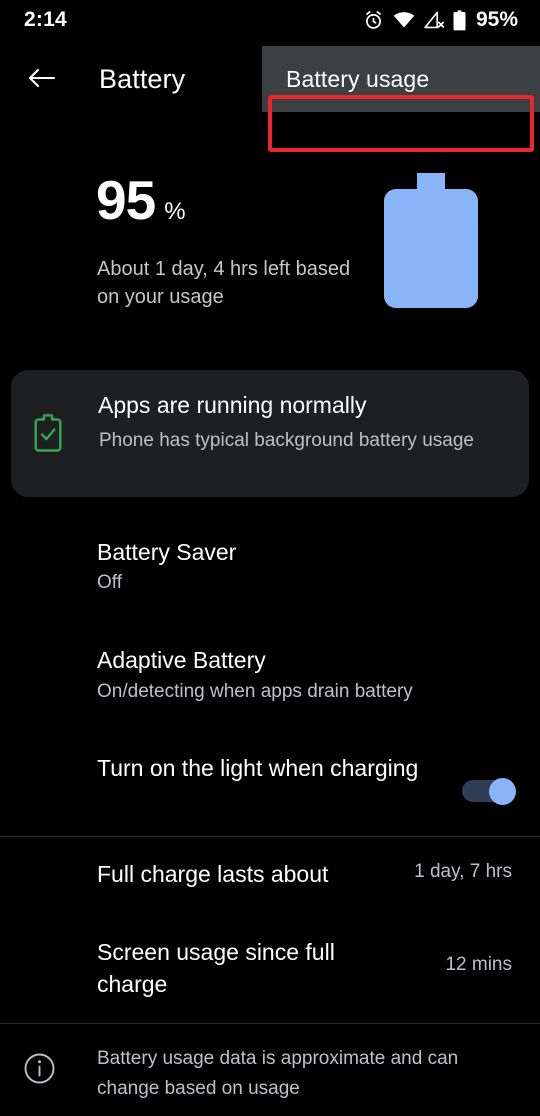  What do you see at coordinates (459, 20) in the screenshot?
I see `battery-icon` at bounding box center [459, 20].